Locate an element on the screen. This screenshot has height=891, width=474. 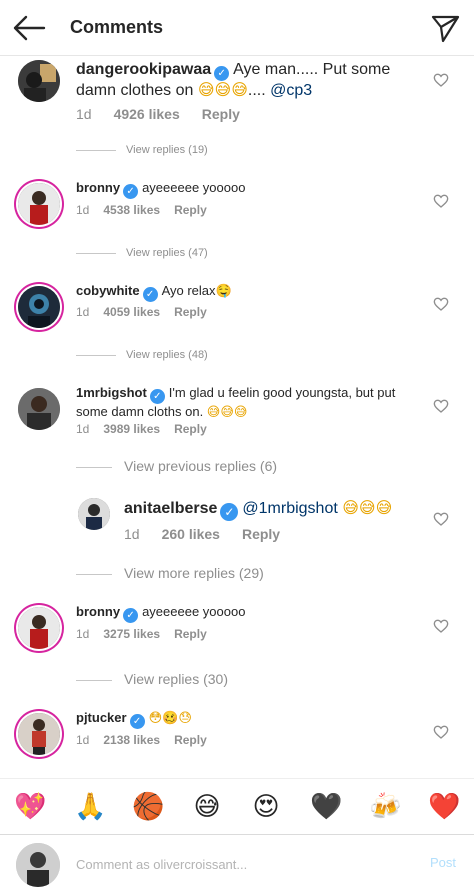
heart-eyes-emoji-button: 😍 is located at coordinates (266, 807).